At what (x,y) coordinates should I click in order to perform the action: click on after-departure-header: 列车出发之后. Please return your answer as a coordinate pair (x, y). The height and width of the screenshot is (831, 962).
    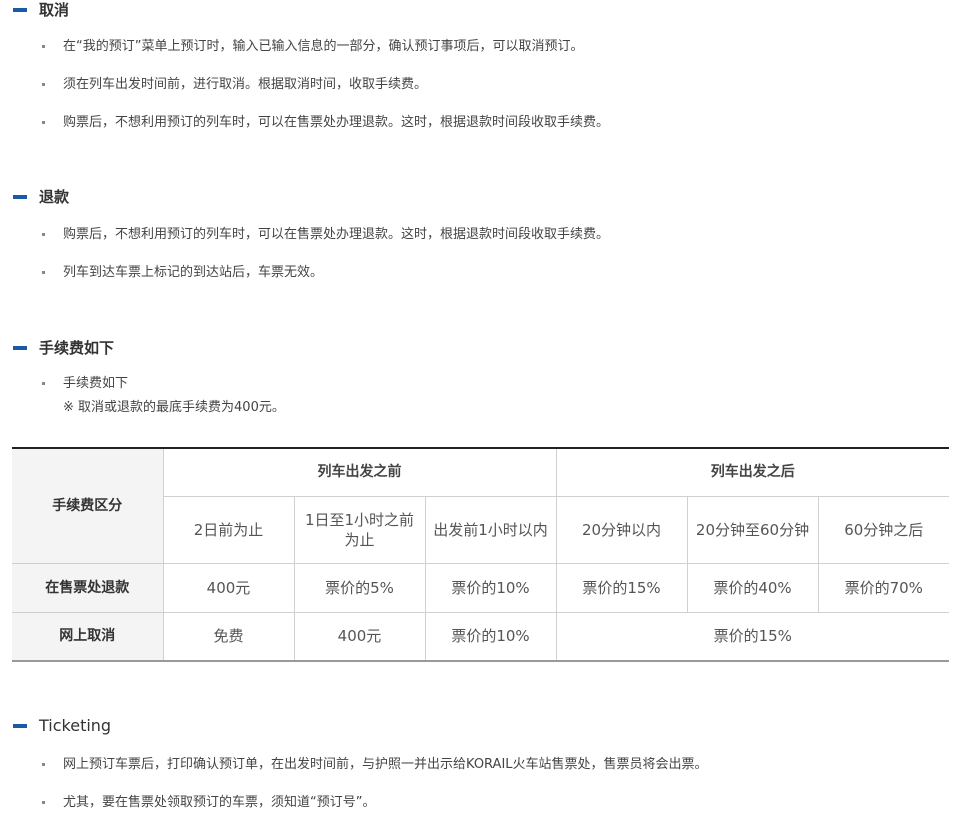
    Looking at the image, I should click on (752, 472).